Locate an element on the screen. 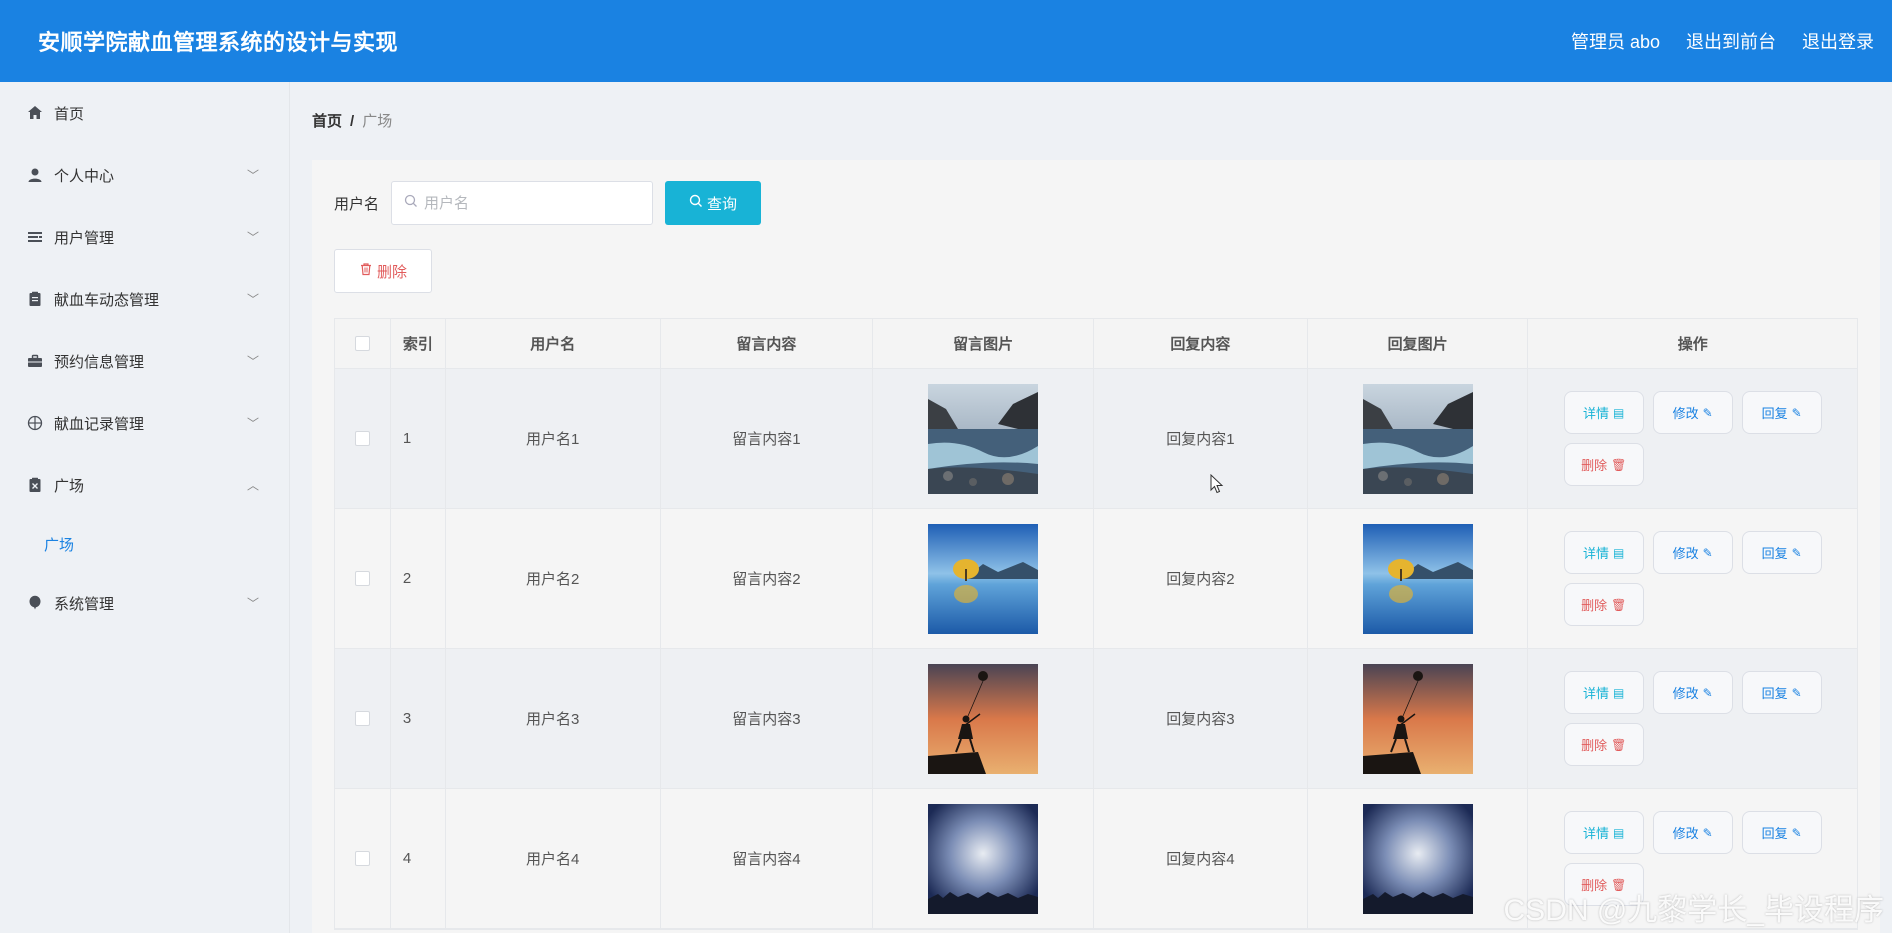 The image size is (1892, 933). header-select-all-cell is located at coordinates (363, 343).